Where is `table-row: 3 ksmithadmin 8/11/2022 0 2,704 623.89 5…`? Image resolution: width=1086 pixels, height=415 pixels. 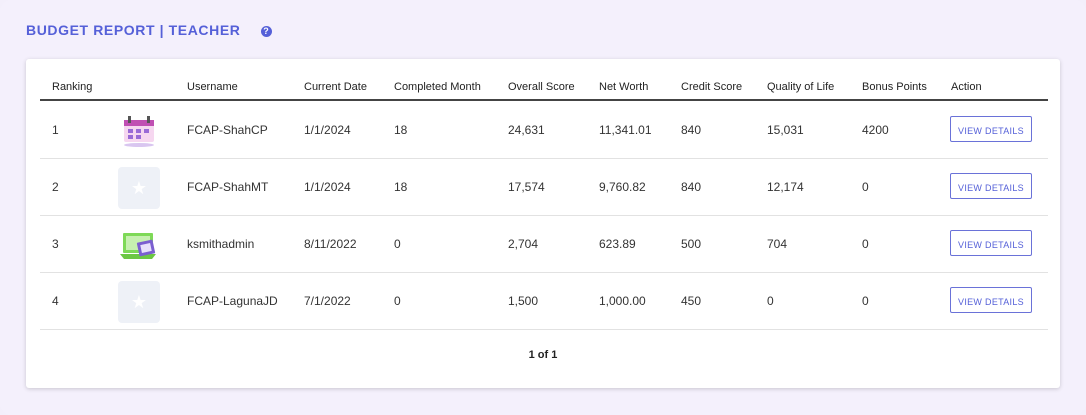
table-row: 3 ksmithadmin 8/11/2022 0 2,704 623.89 5… is located at coordinates (544, 244).